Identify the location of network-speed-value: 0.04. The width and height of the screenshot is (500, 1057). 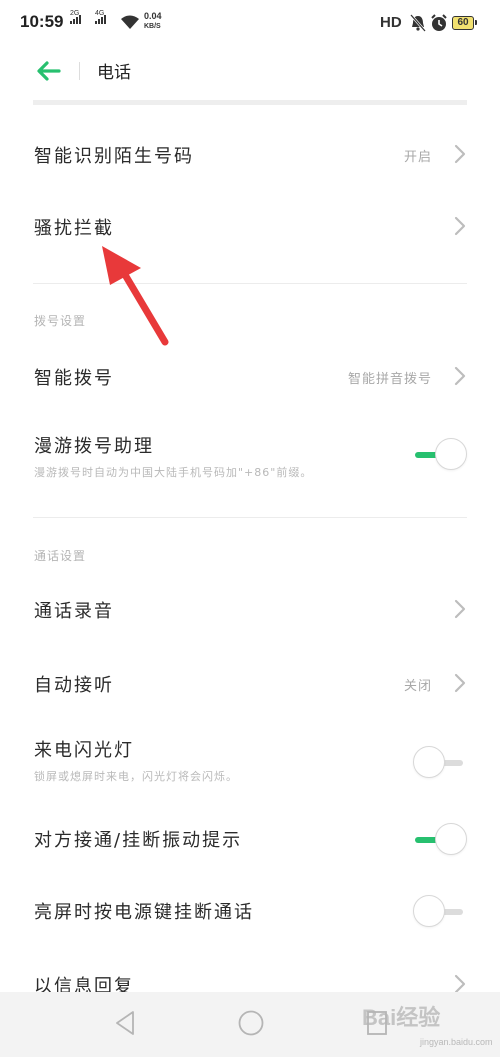
(153, 16).